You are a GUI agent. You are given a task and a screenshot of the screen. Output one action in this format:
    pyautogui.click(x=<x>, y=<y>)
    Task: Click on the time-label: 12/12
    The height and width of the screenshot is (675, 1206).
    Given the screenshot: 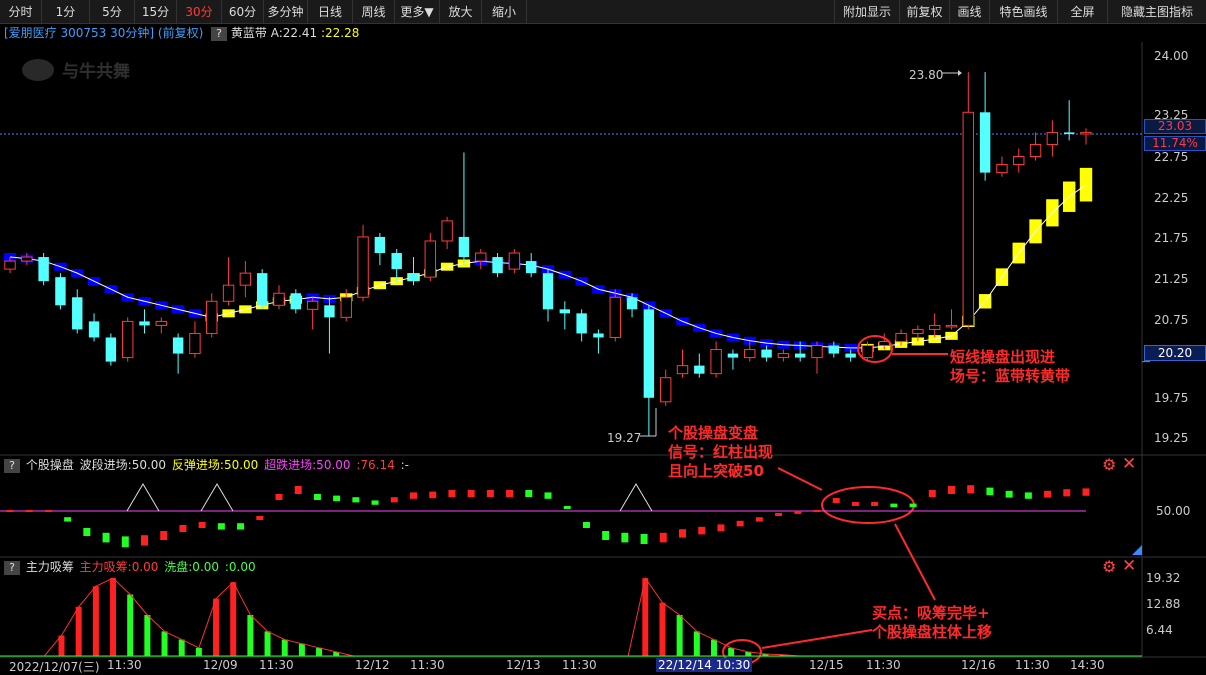 What is the action you would take?
    pyautogui.click(x=372, y=665)
    